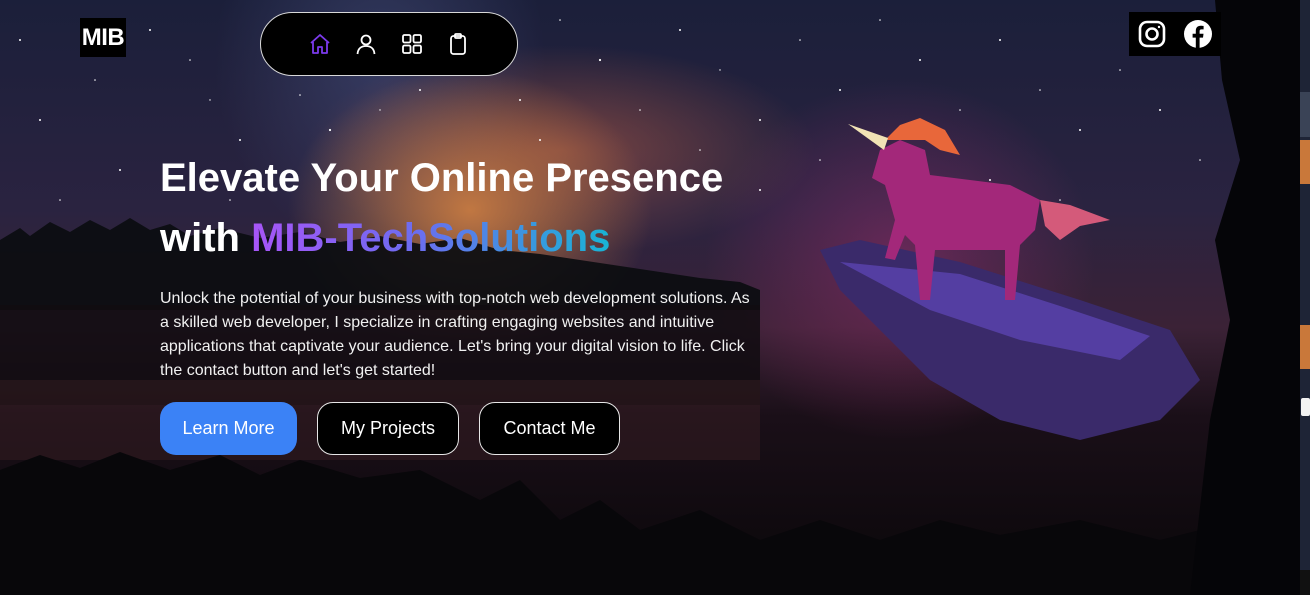 The image size is (1310, 595). I want to click on top-navigation, so click(389, 44).